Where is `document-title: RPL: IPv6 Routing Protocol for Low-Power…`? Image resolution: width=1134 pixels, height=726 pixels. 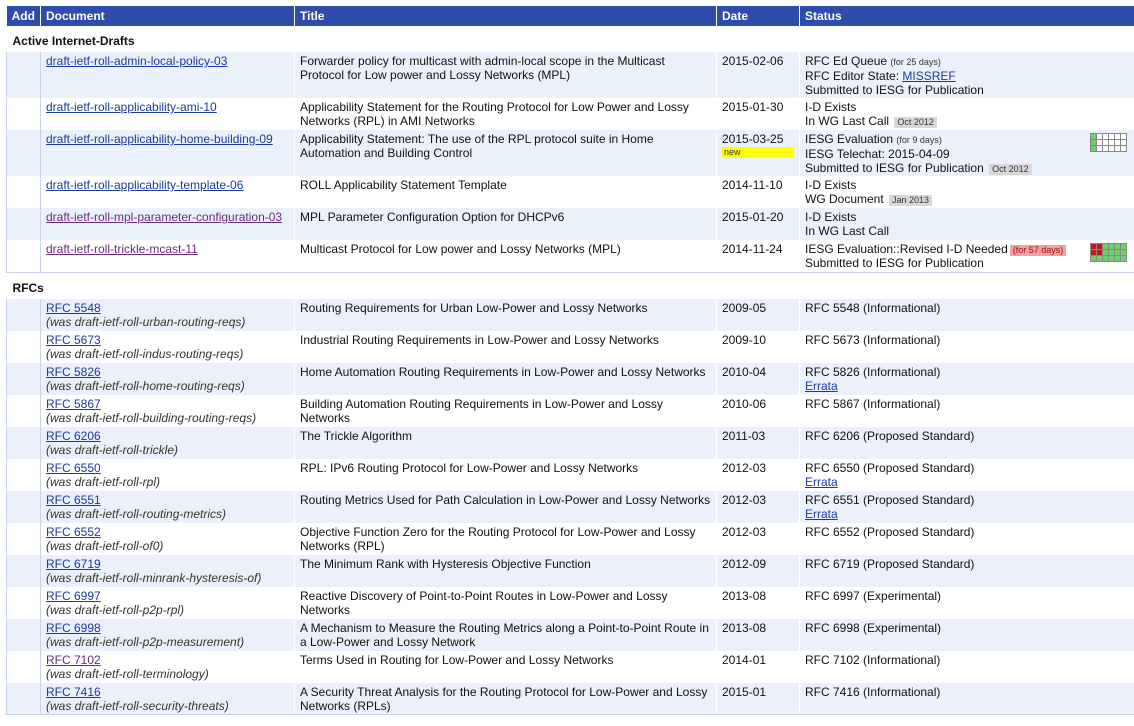
document-title: RPL: IPv6 Routing Protocol for Low-Power… is located at coordinates (505, 474).